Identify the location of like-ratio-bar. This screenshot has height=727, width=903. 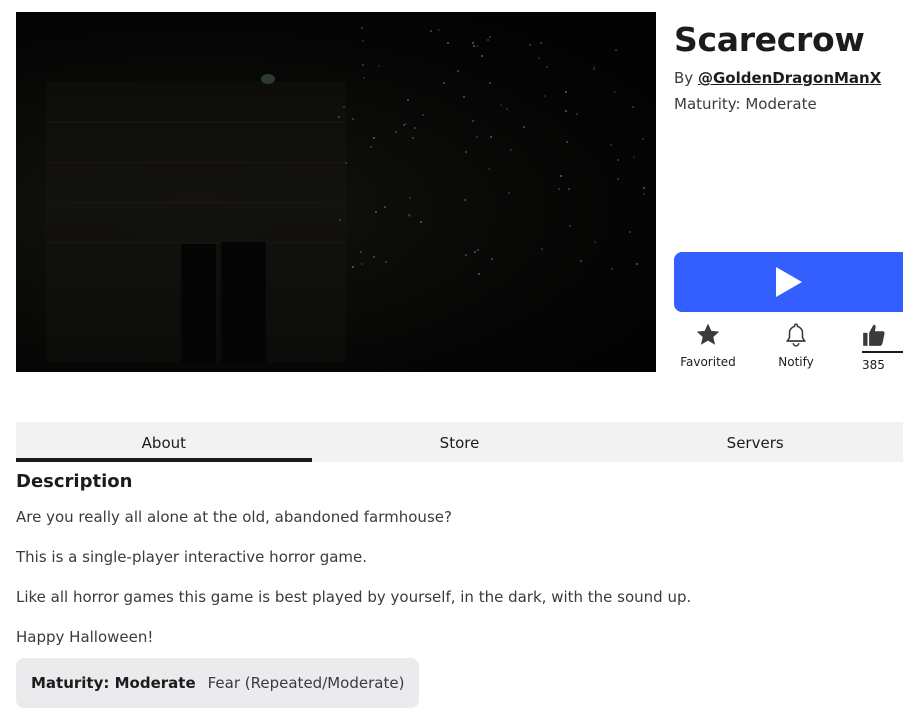
(882, 352).